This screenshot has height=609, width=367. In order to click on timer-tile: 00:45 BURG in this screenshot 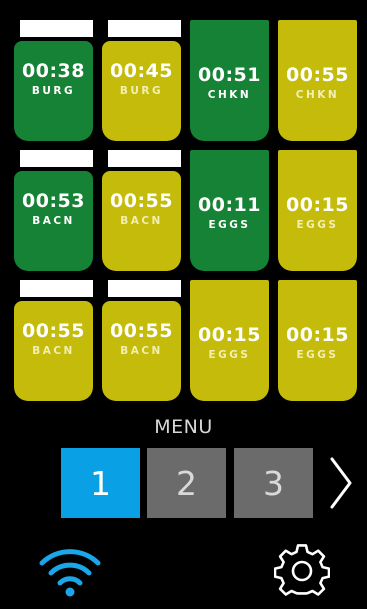, I will do `click(141, 91)`.